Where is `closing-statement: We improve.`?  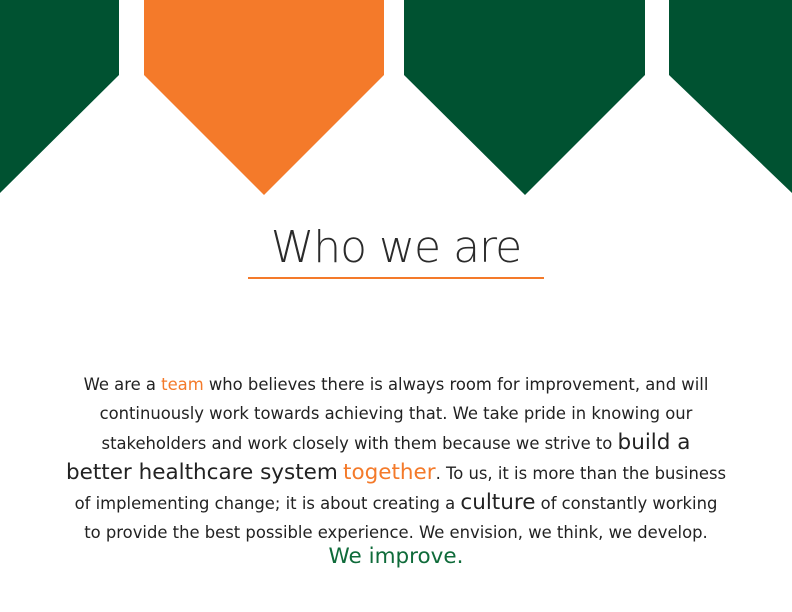
closing-statement: We improve. is located at coordinates (396, 556).